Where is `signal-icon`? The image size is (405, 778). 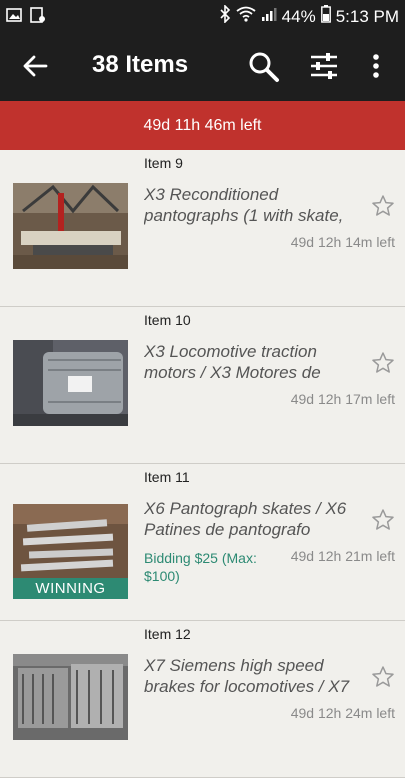 signal-icon is located at coordinates (269, 16).